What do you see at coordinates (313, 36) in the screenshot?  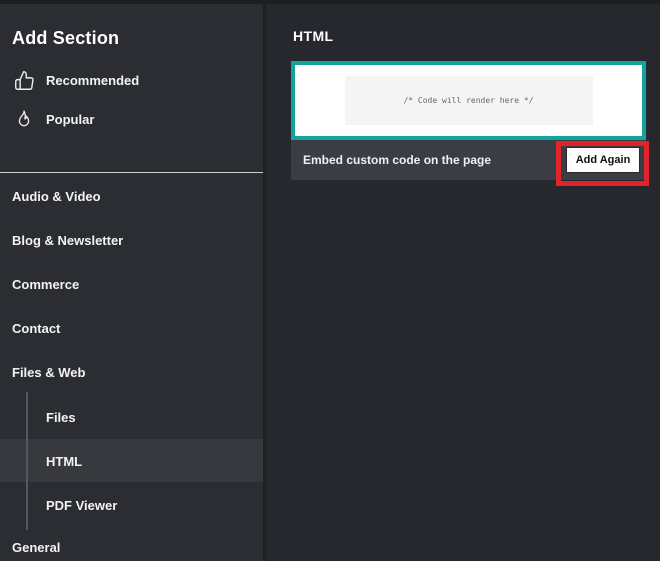 I see `section-title: HTML` at bounding box center [313, 36].